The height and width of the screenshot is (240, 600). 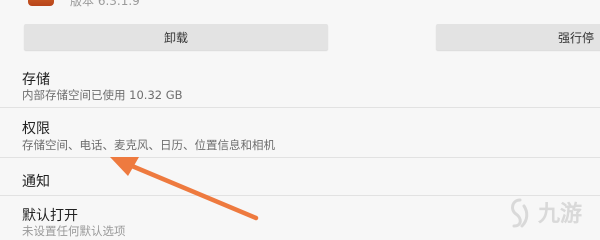 I want to click on settings-item-subtitle: 存储空间、电话、麦克风、日历、位置信息和相机, so click(x=148, y=145).